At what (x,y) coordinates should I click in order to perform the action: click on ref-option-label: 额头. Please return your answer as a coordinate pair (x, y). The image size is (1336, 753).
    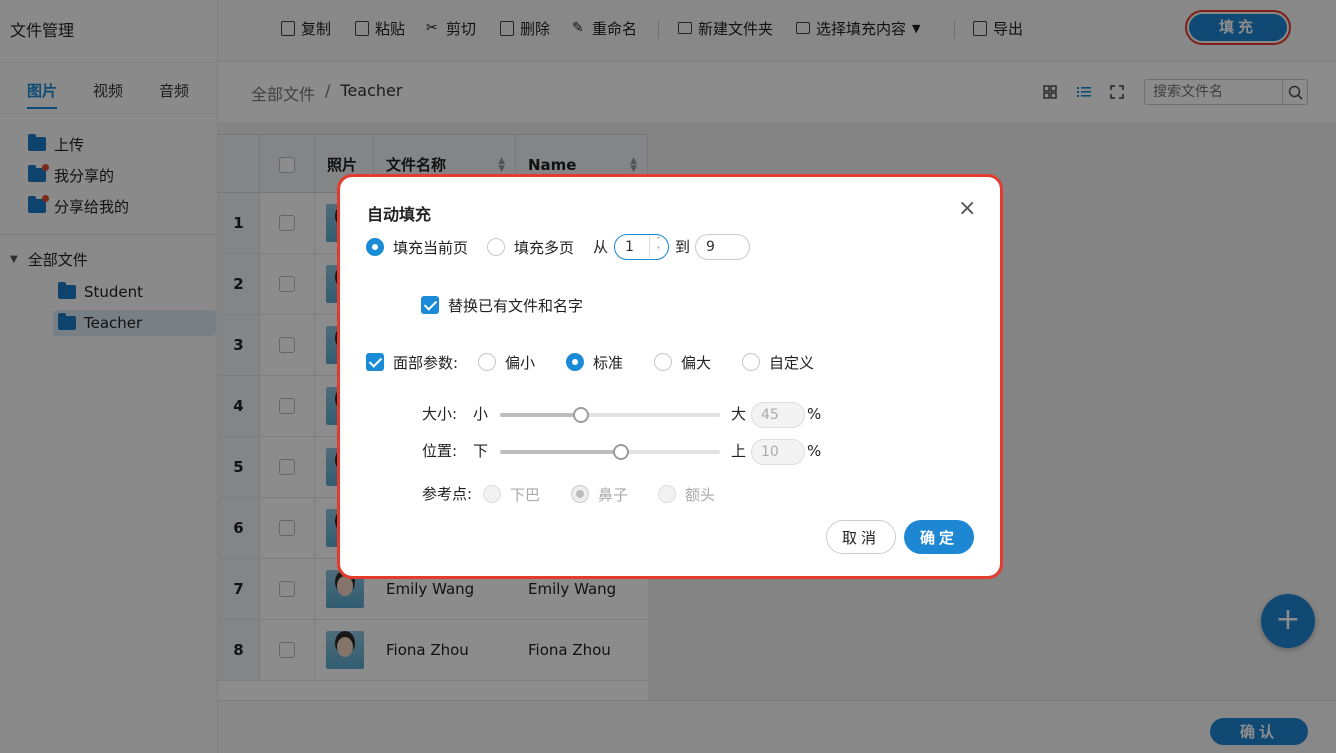
    Looking at the image, I should click on (700, 494).